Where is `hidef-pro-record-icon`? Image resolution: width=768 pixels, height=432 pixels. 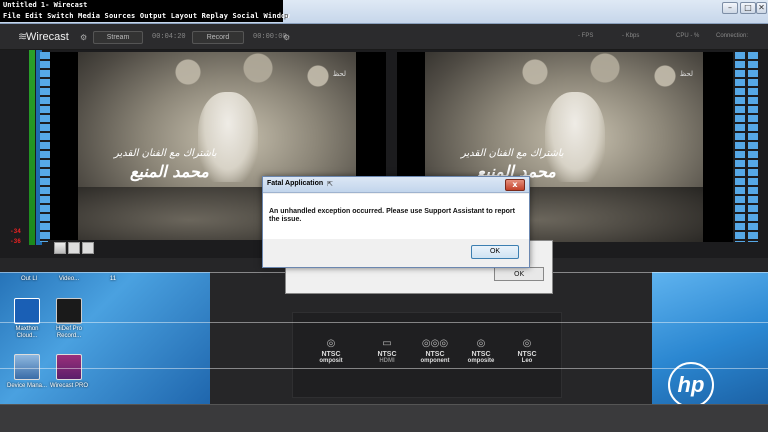
hidef-pro-record-icon is located at coordinates (69, 311).